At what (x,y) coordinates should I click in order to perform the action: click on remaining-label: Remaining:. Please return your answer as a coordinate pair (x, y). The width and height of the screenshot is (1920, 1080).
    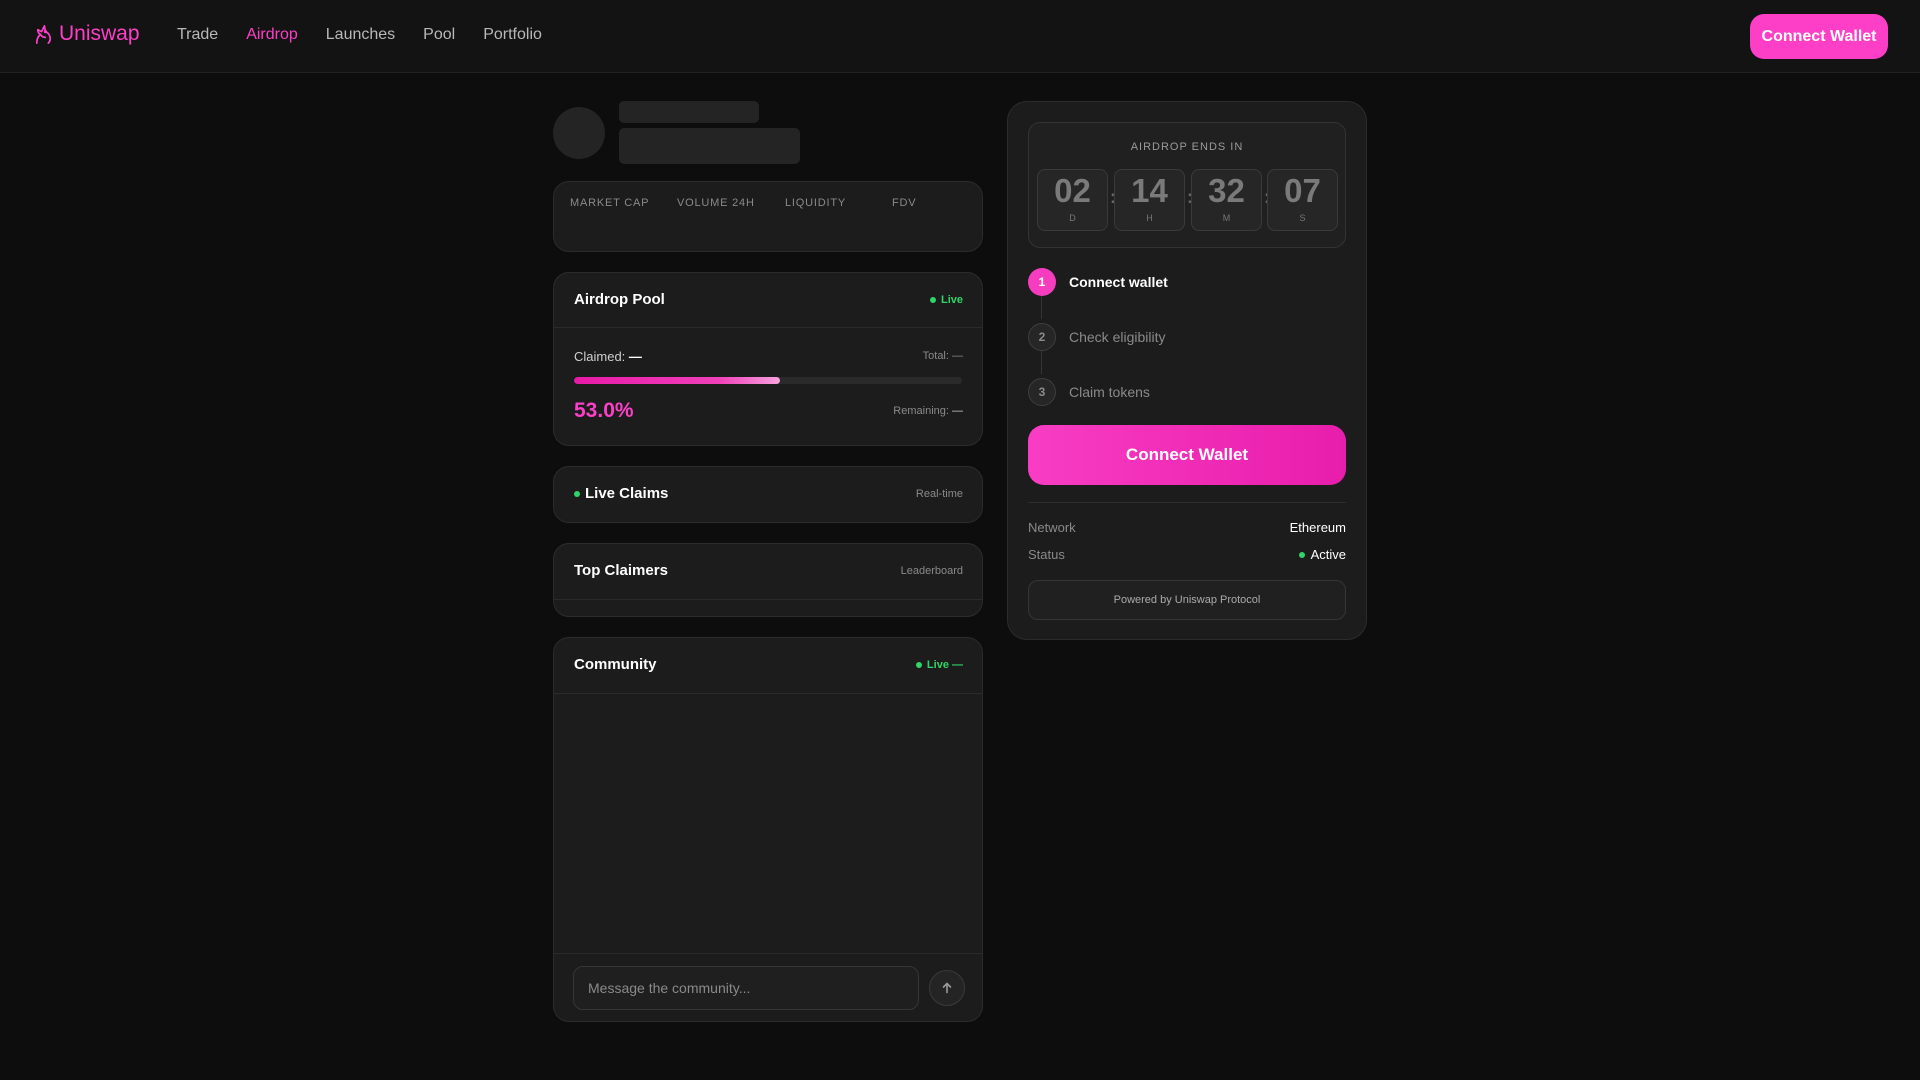
    Looking at the image, I should click on (921, 411).